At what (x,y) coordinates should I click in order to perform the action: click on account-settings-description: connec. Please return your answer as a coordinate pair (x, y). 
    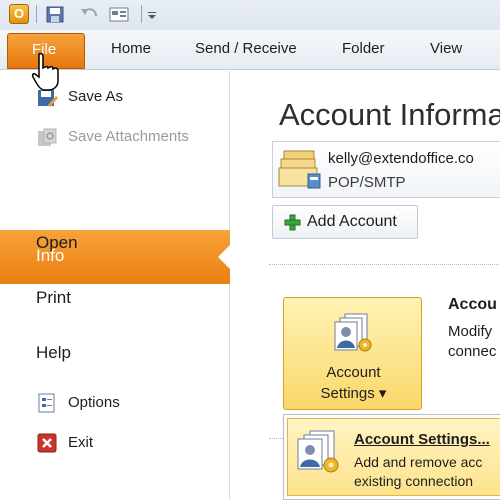
    Looking at the image, I should click on (472, 351).